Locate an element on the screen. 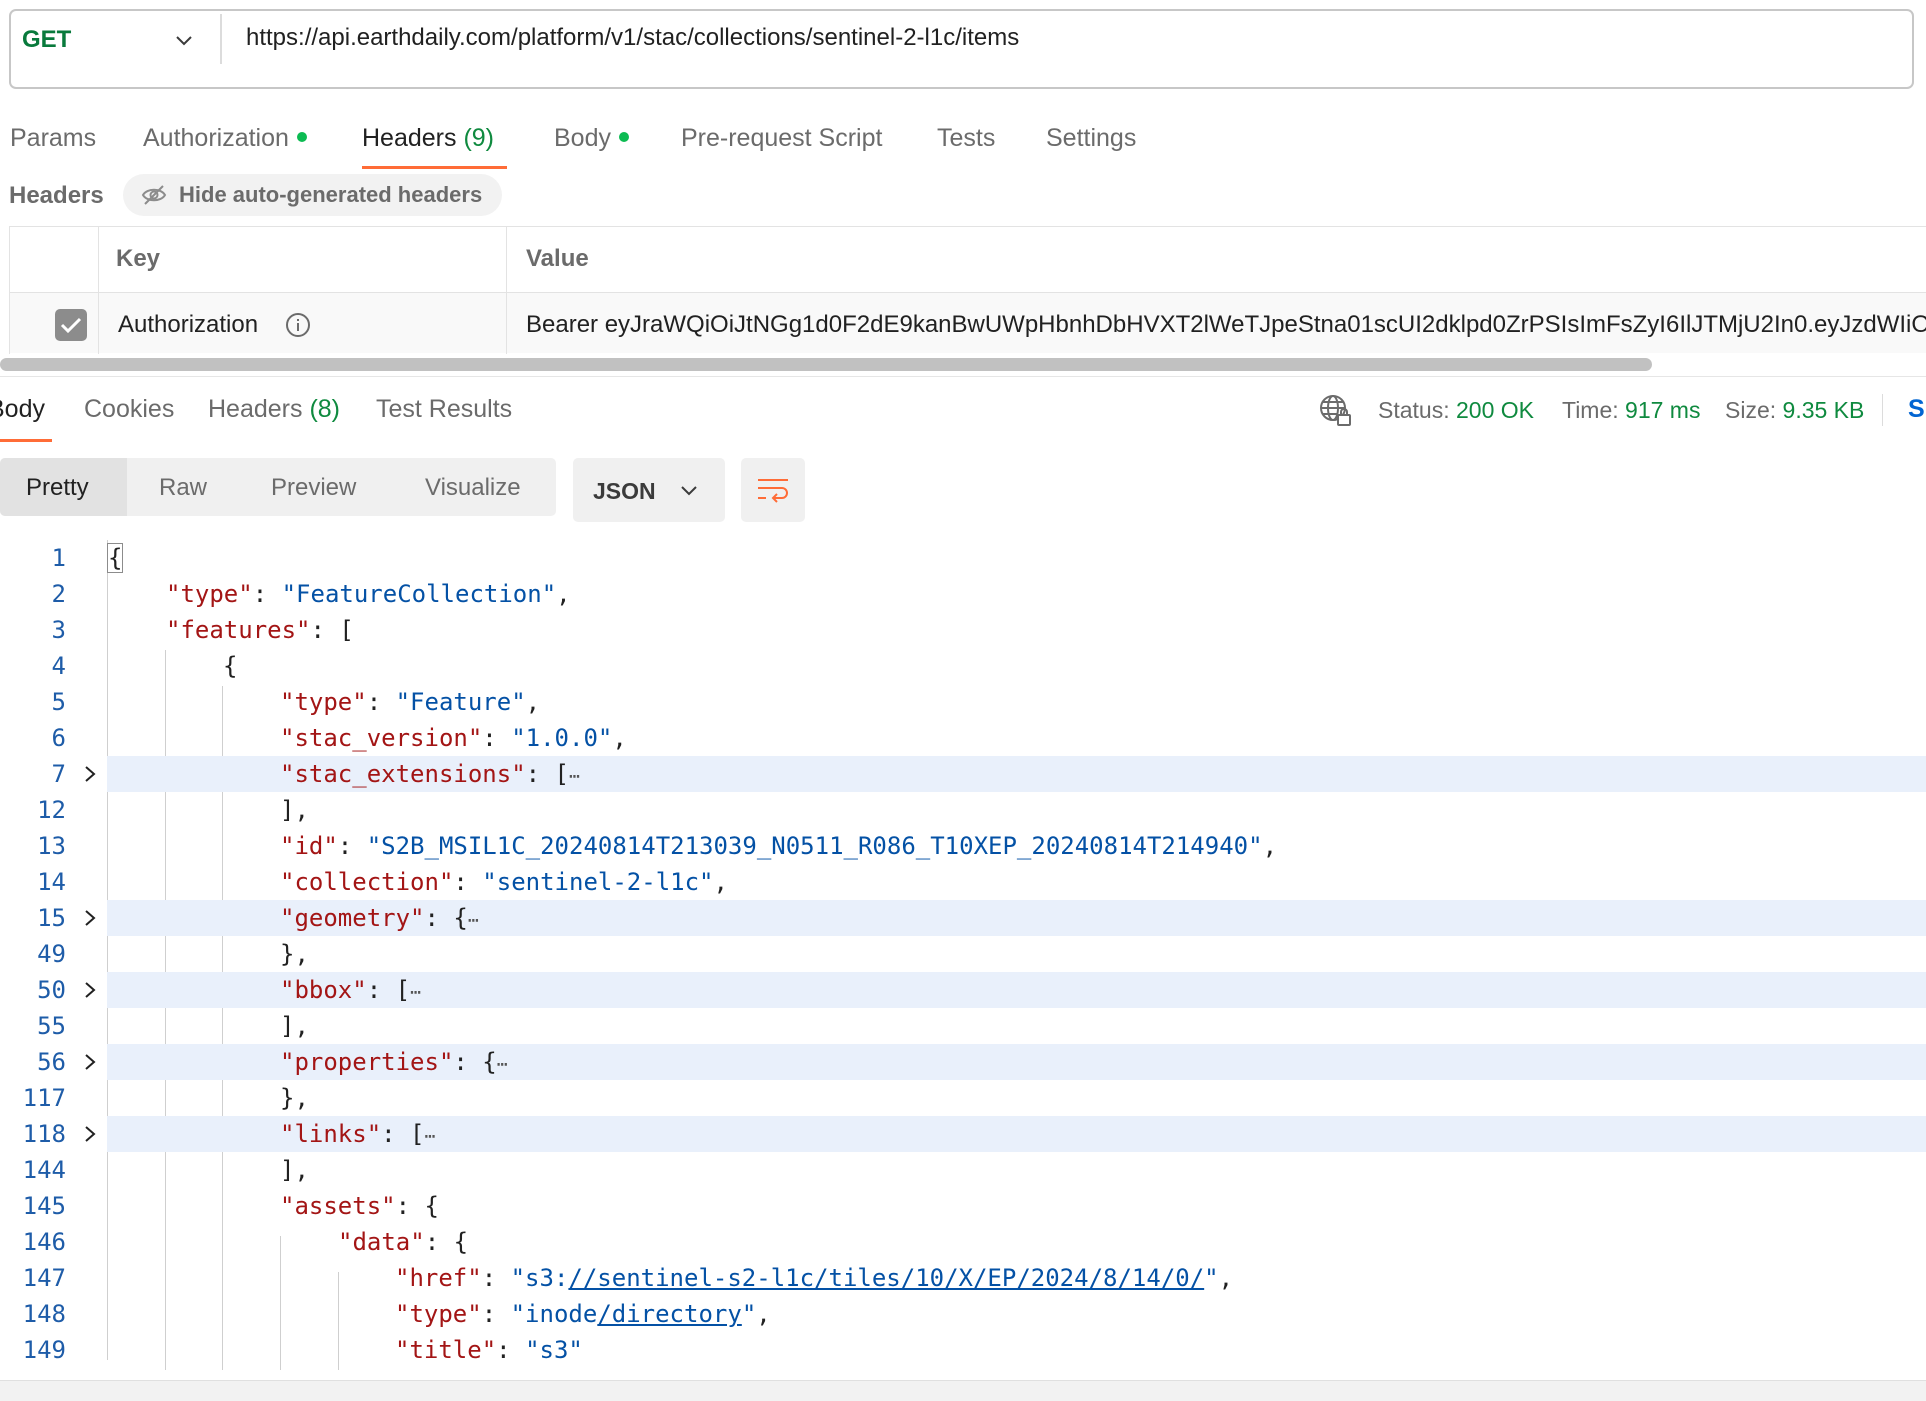 The width and height of the screenshot is (1926, 1401). tab-label: Params is located at coordinates (53, 138).